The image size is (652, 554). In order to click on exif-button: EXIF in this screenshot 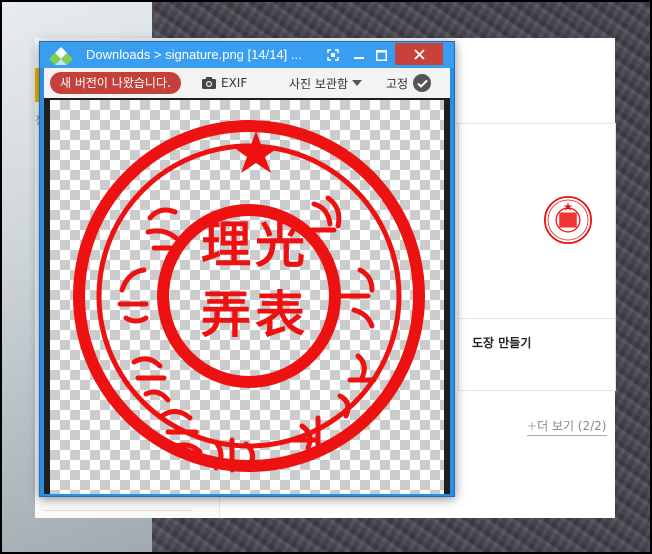, I will do `click(224, 83)`.